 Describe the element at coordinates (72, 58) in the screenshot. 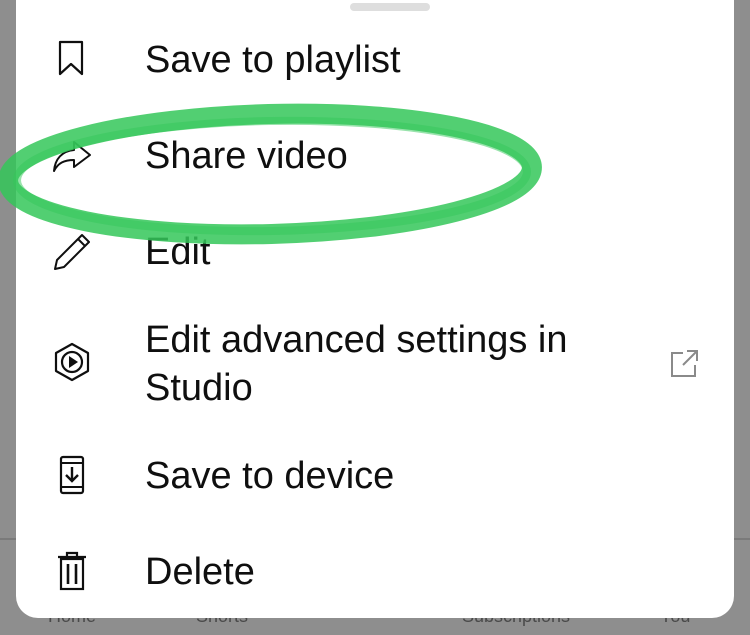

I see `bookmark-icon` at that location.